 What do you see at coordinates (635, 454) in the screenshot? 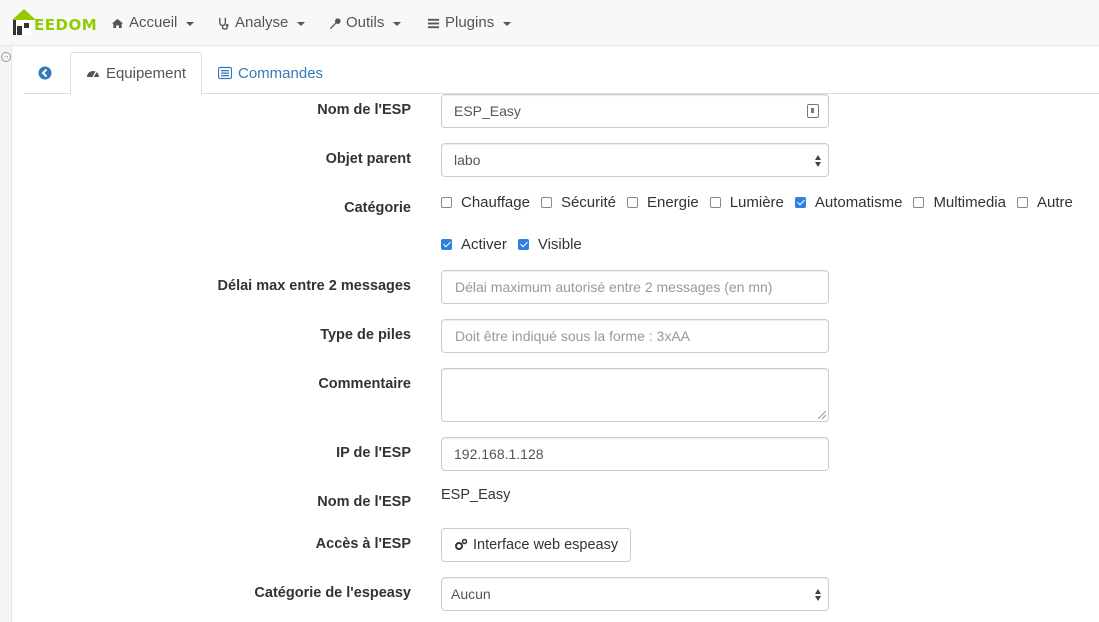
I see `ip-input: 192.168.1.128` at bounding box center [635, 454].